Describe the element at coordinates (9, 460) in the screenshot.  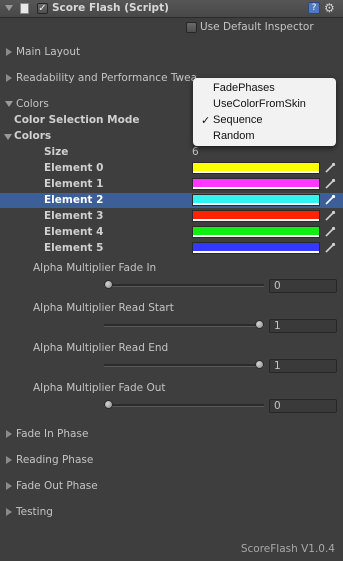
I see `reading-phase-foldout-icon` at that location.